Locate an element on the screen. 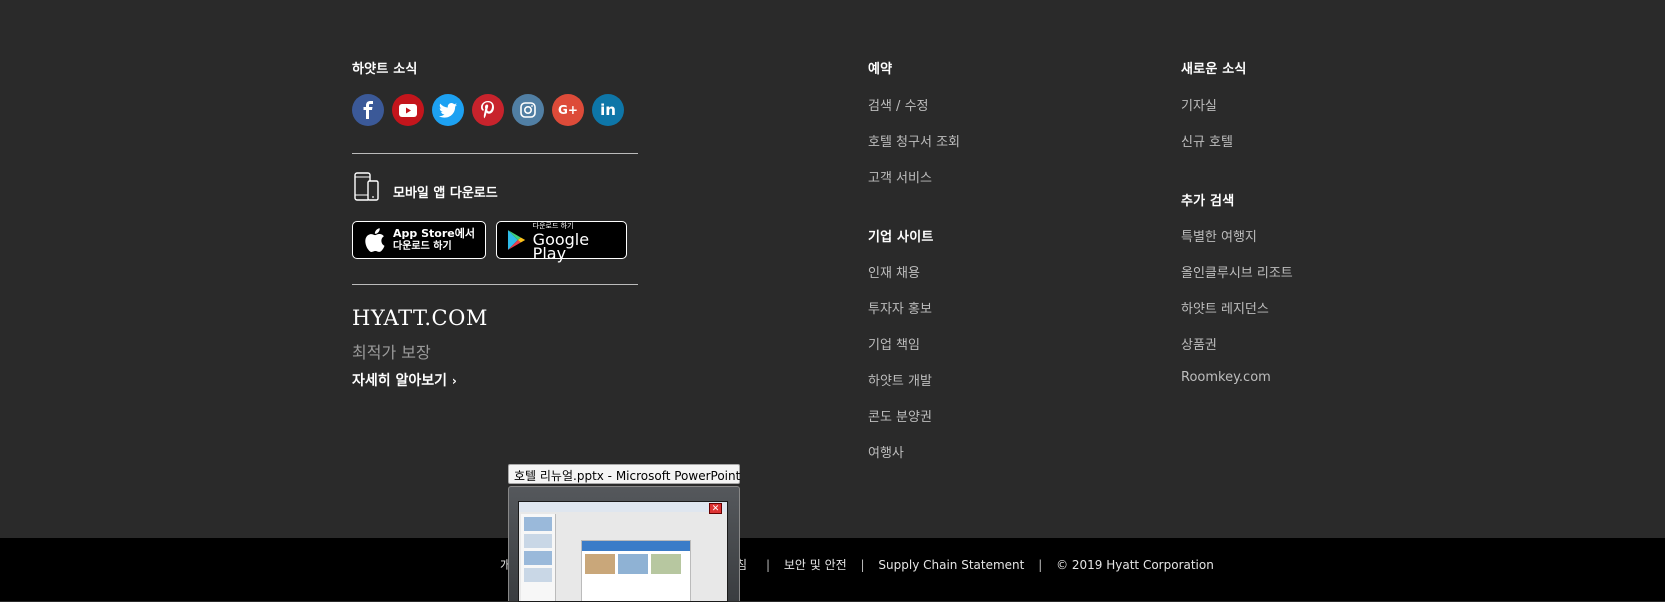  close-icon: ✕ is located at coordinates (715, 508).